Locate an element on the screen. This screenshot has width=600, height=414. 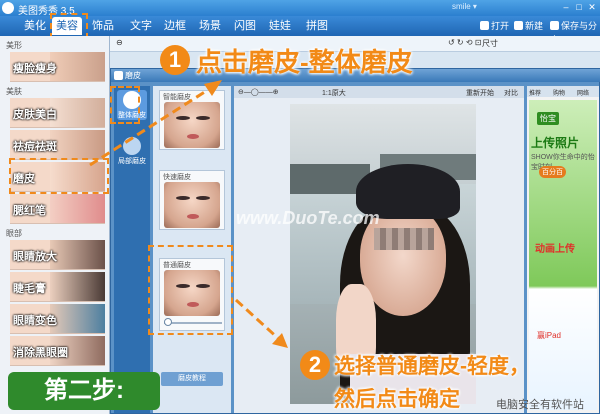
annotation-text-1: 点击磨皮-整体磨皮 is located at coordinates (304, 62).